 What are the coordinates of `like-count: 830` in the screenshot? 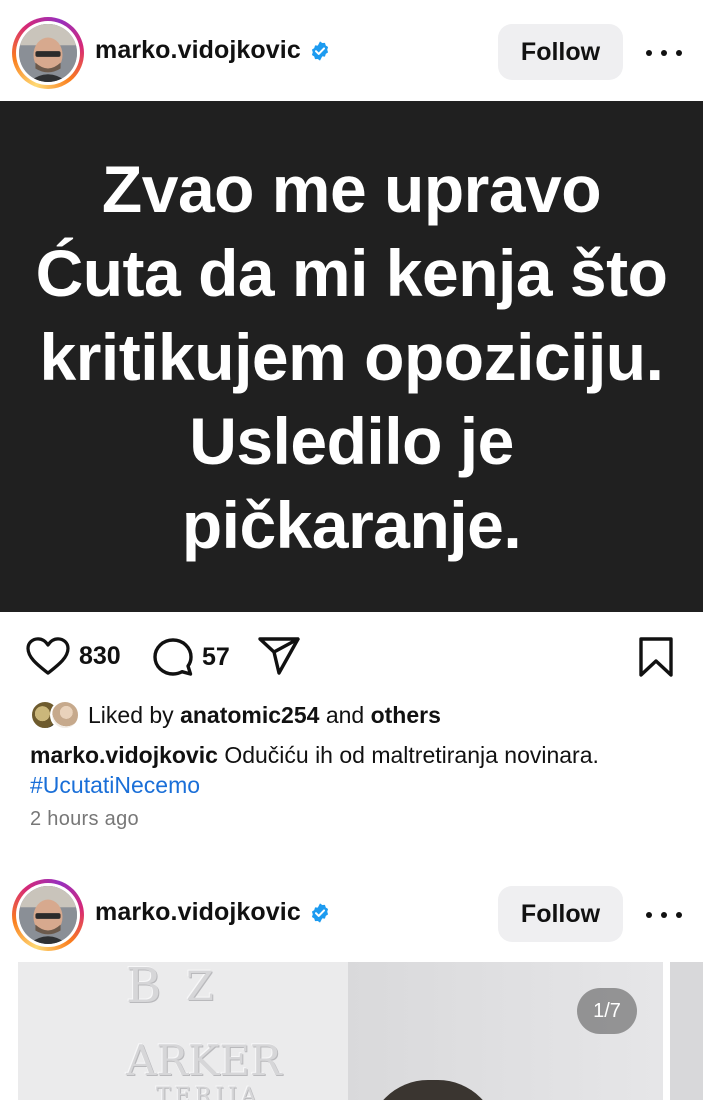 It's located at (100, 655).